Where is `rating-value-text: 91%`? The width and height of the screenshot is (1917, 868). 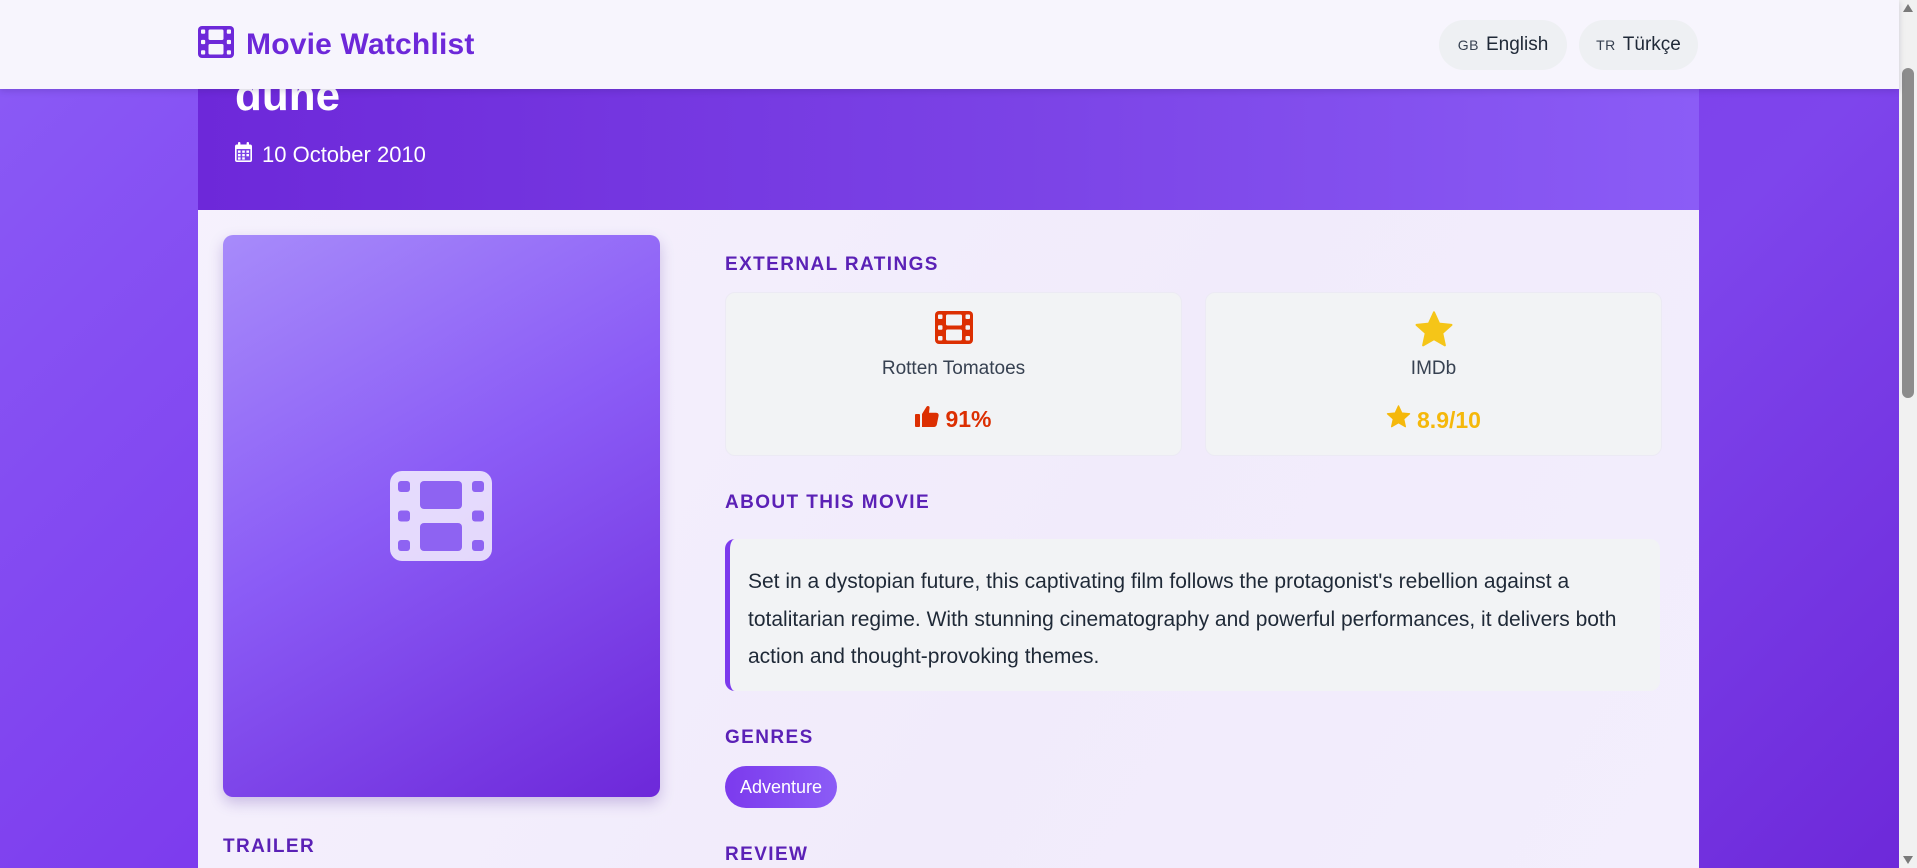 rating-value-text: 91% is located at coordinates (968, 418).